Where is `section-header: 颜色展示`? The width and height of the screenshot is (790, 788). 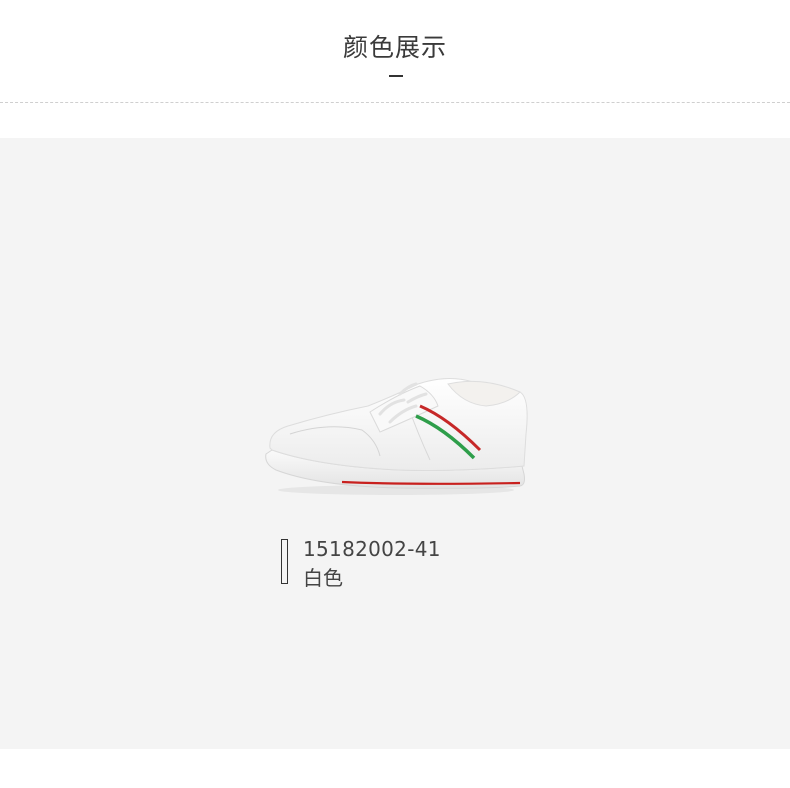 section-header: 颜色展示 is located at coordinates (395, 52).